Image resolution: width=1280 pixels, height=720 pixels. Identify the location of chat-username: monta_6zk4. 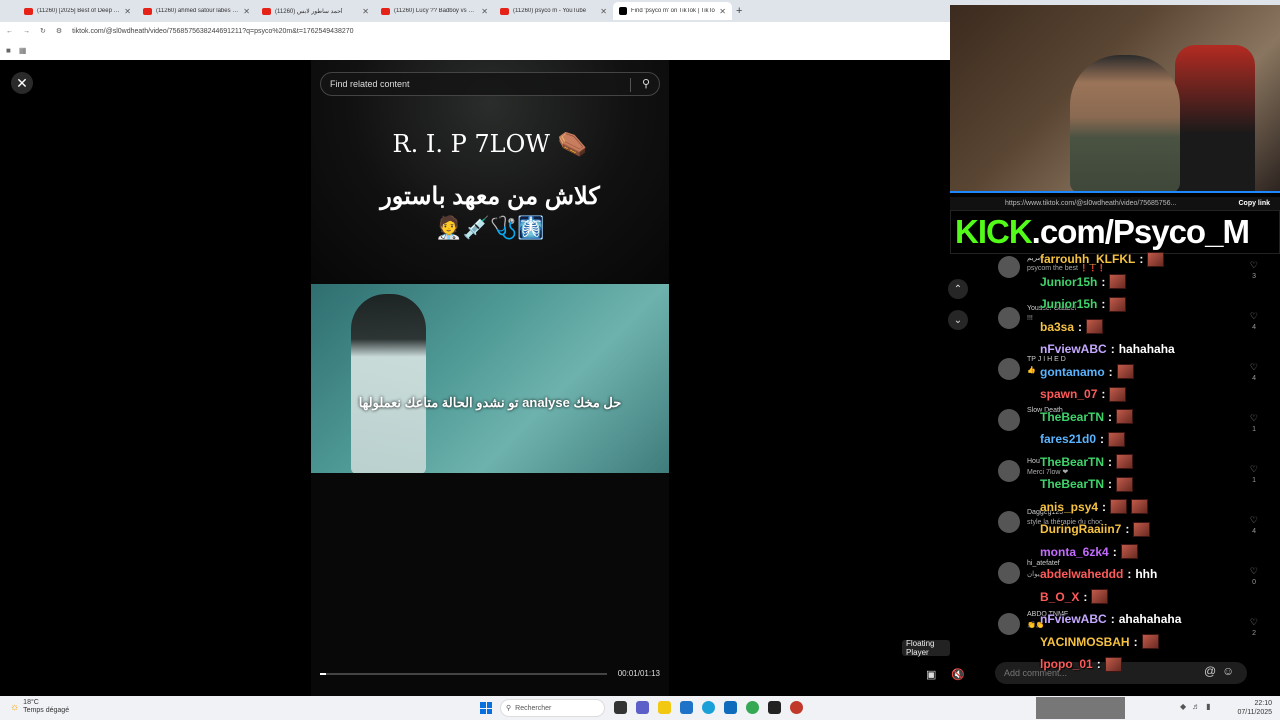
(1074, 552).